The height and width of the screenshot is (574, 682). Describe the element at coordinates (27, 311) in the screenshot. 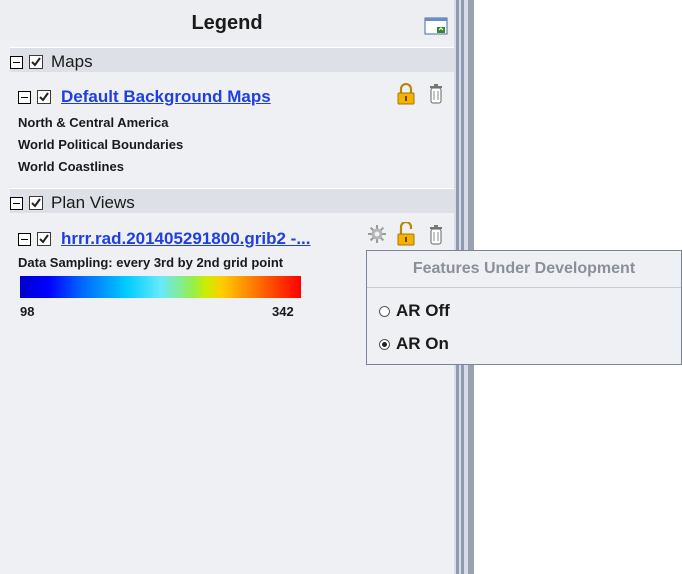

I see `colorbar-min-label: 98` at that location.